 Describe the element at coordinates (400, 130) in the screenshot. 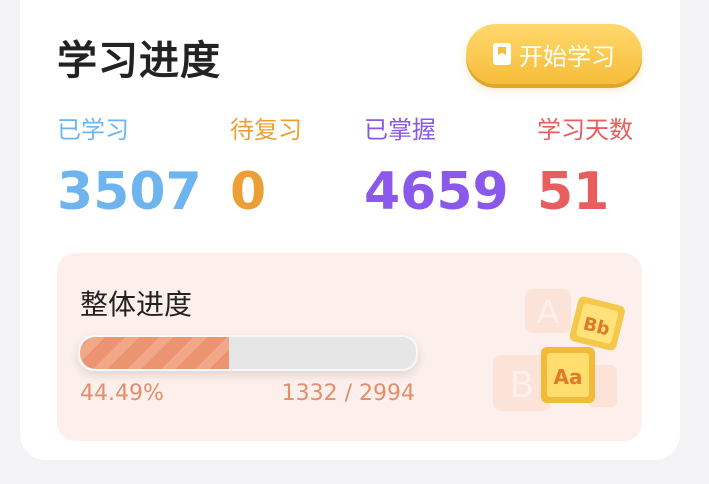

I see `stat-label: 已掌握` at that location.